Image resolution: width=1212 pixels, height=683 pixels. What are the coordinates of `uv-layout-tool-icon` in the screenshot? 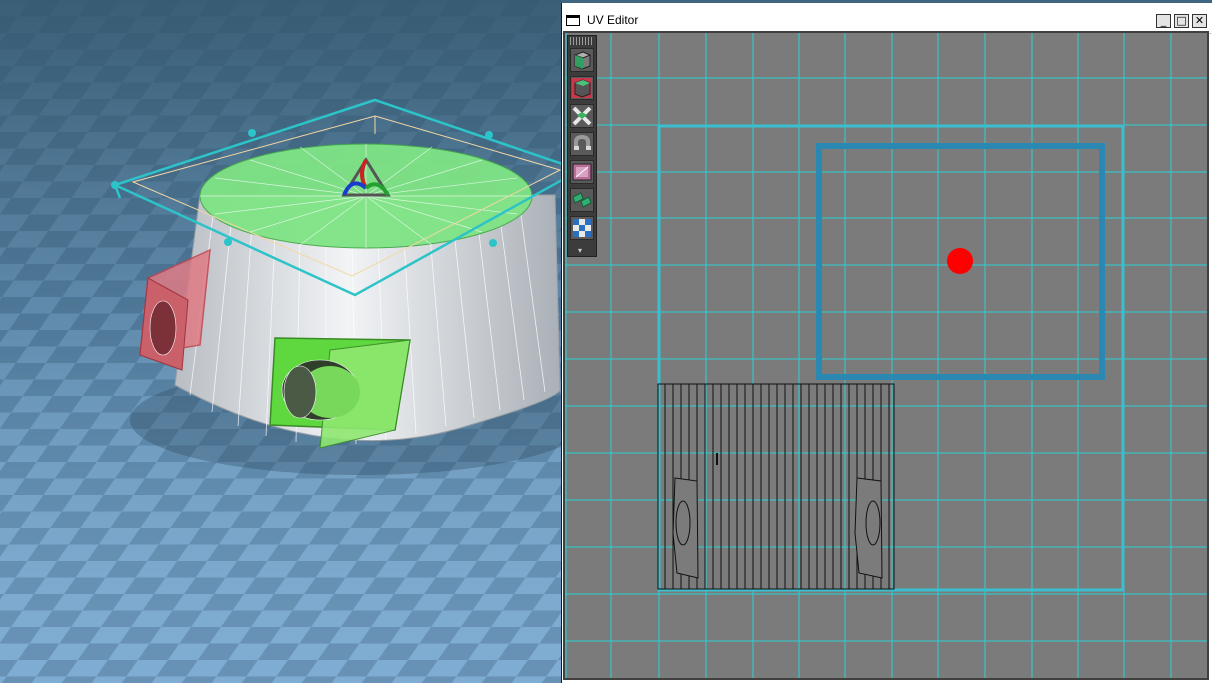 It's located at (582, 200).